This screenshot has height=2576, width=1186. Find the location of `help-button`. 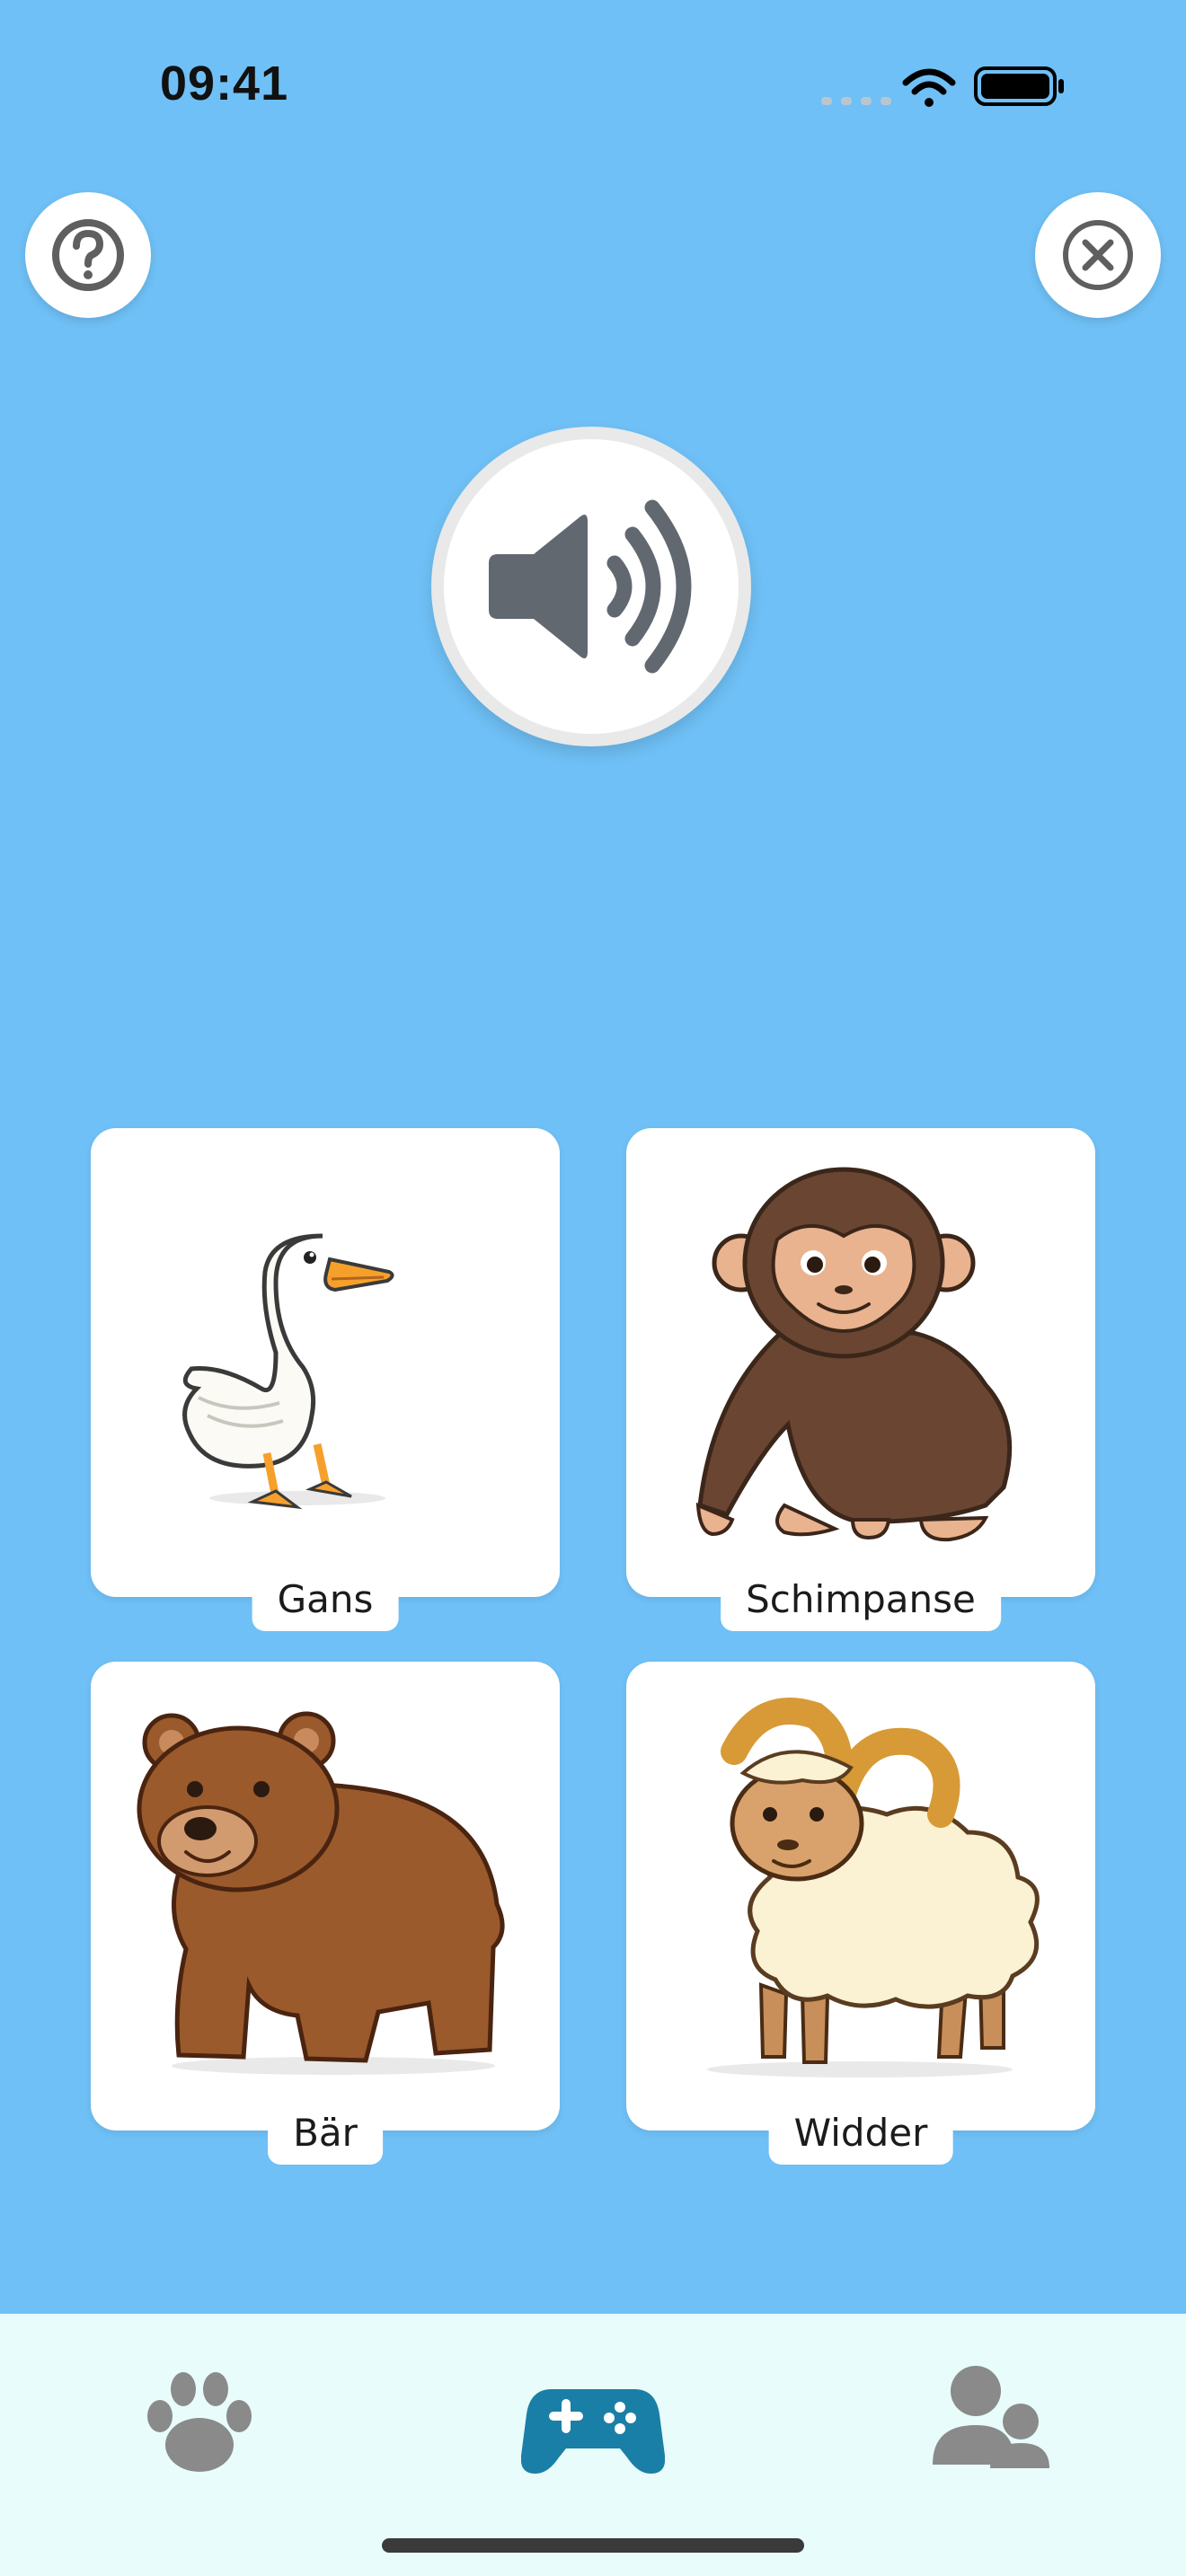

help-button is located at coordinates (88, 255).